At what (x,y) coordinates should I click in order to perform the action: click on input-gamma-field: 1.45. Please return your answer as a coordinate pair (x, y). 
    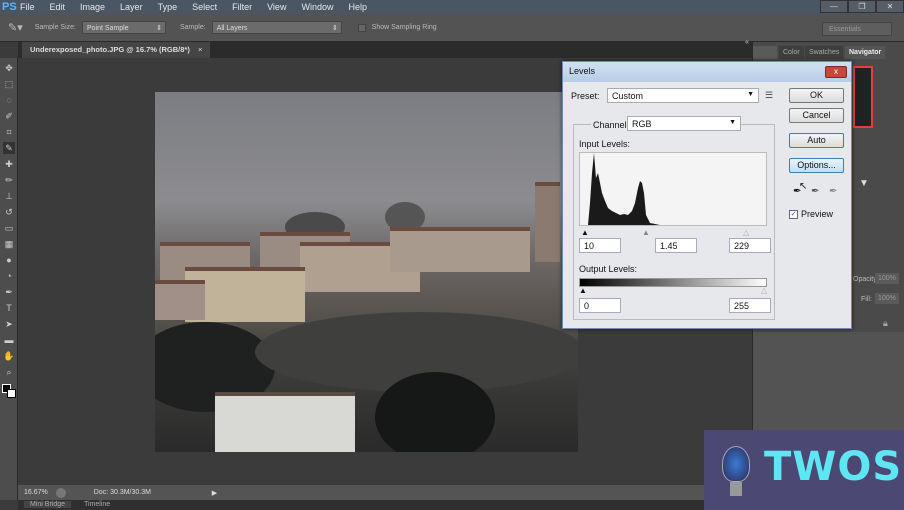
    Looking at the image, I should click on (676, 245).